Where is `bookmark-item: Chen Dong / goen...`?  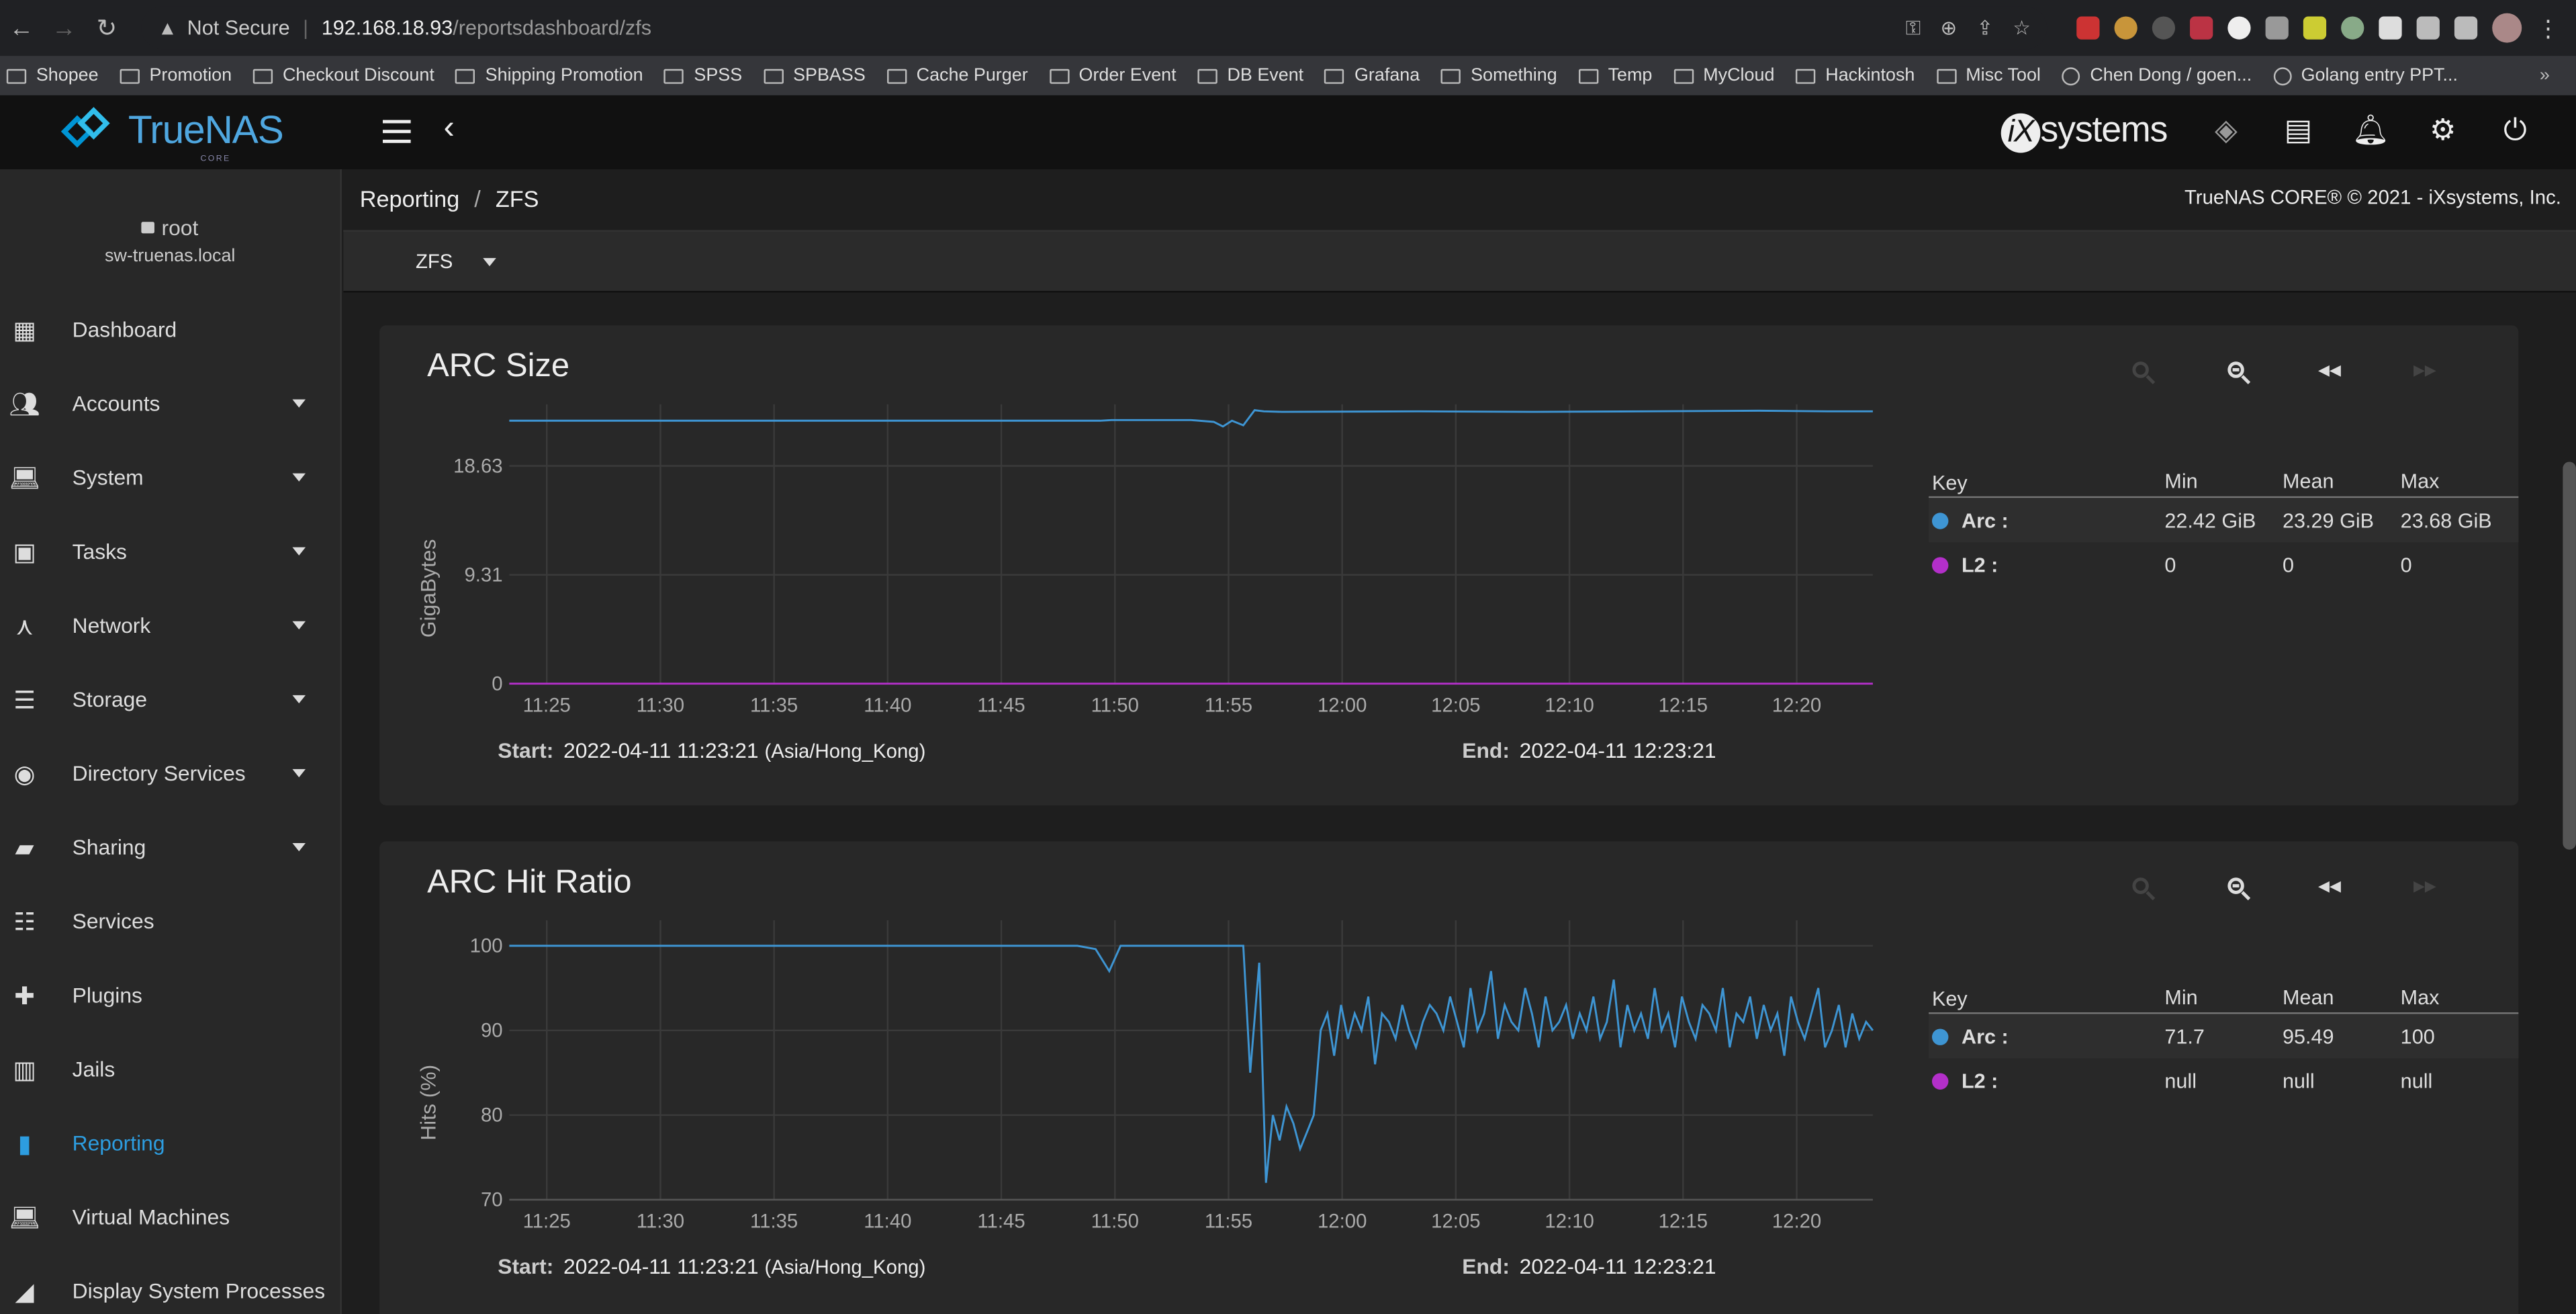 bookmark-item: Chen Dong / goen... is located at coordinates (2157, 75).